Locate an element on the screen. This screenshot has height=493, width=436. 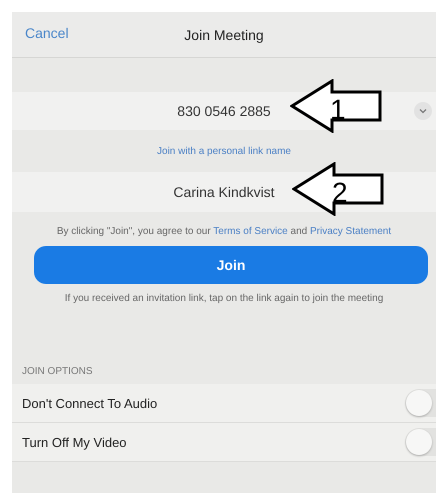
invitation-note: If you received an invitation link, tap on the link again to join the meeting is located at coordinates (224, 298).